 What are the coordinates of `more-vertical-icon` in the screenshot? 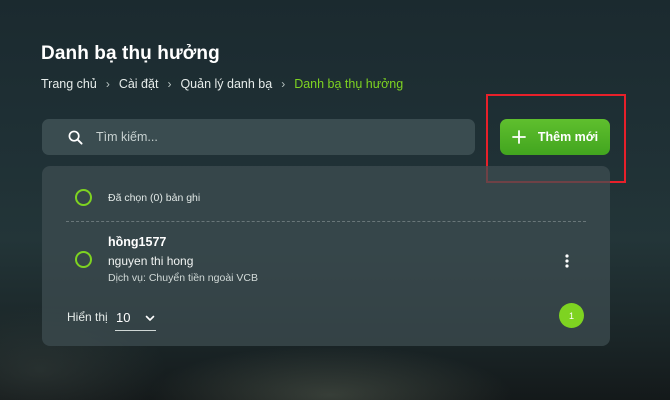 It's located at (567, 261).